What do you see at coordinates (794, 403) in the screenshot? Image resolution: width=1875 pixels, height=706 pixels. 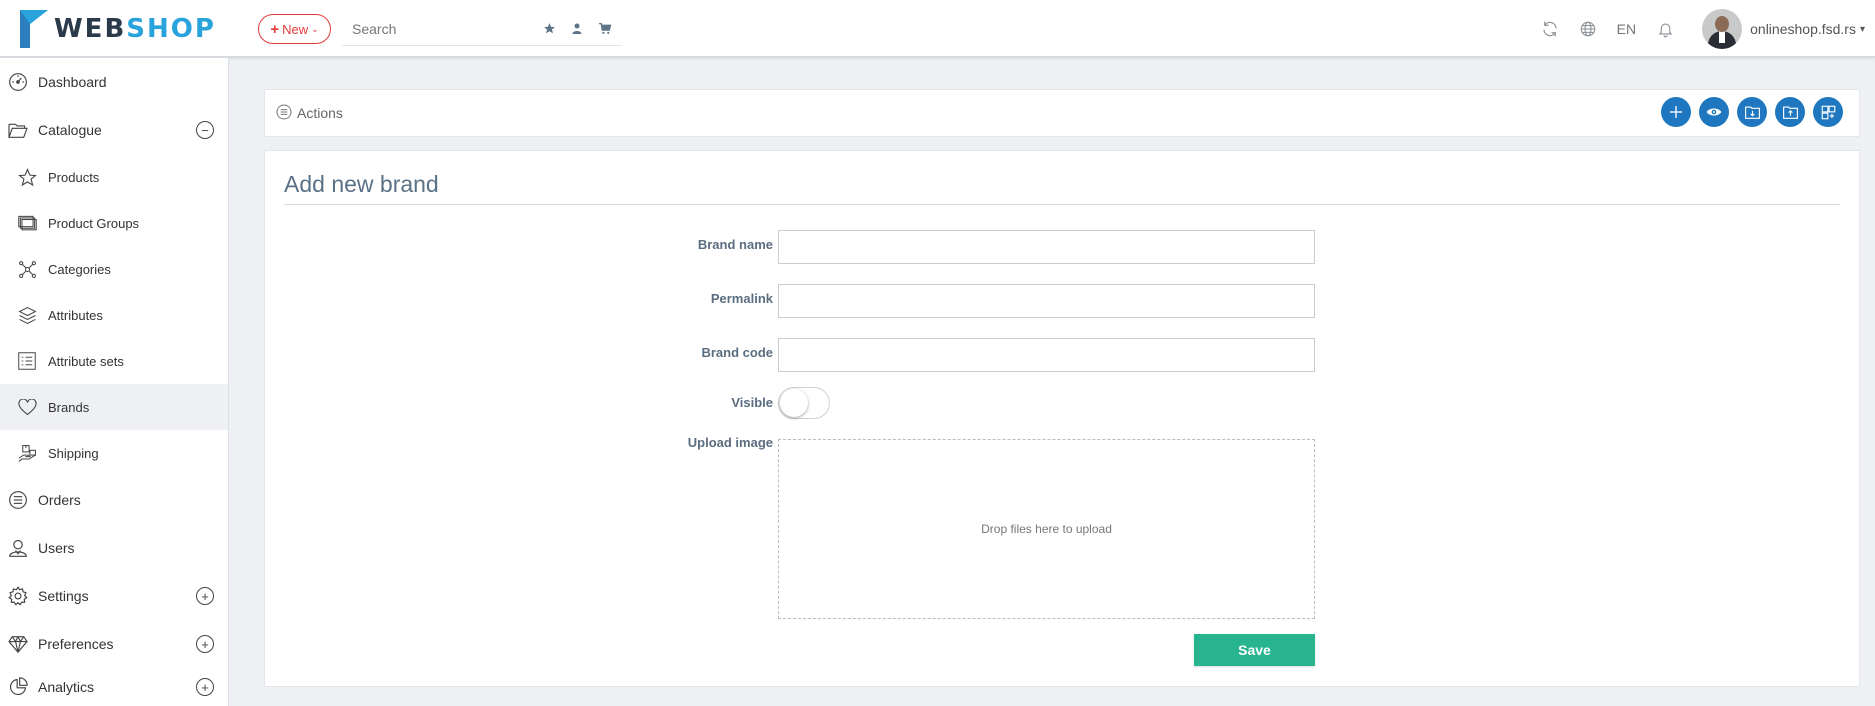 I see `toggle-knob` at bounding box center [794, 403].